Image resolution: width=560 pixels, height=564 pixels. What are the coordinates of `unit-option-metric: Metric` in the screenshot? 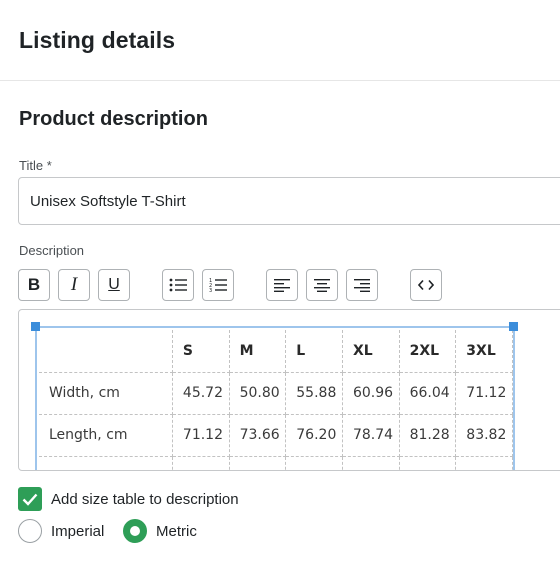 It's located at (160, 531).